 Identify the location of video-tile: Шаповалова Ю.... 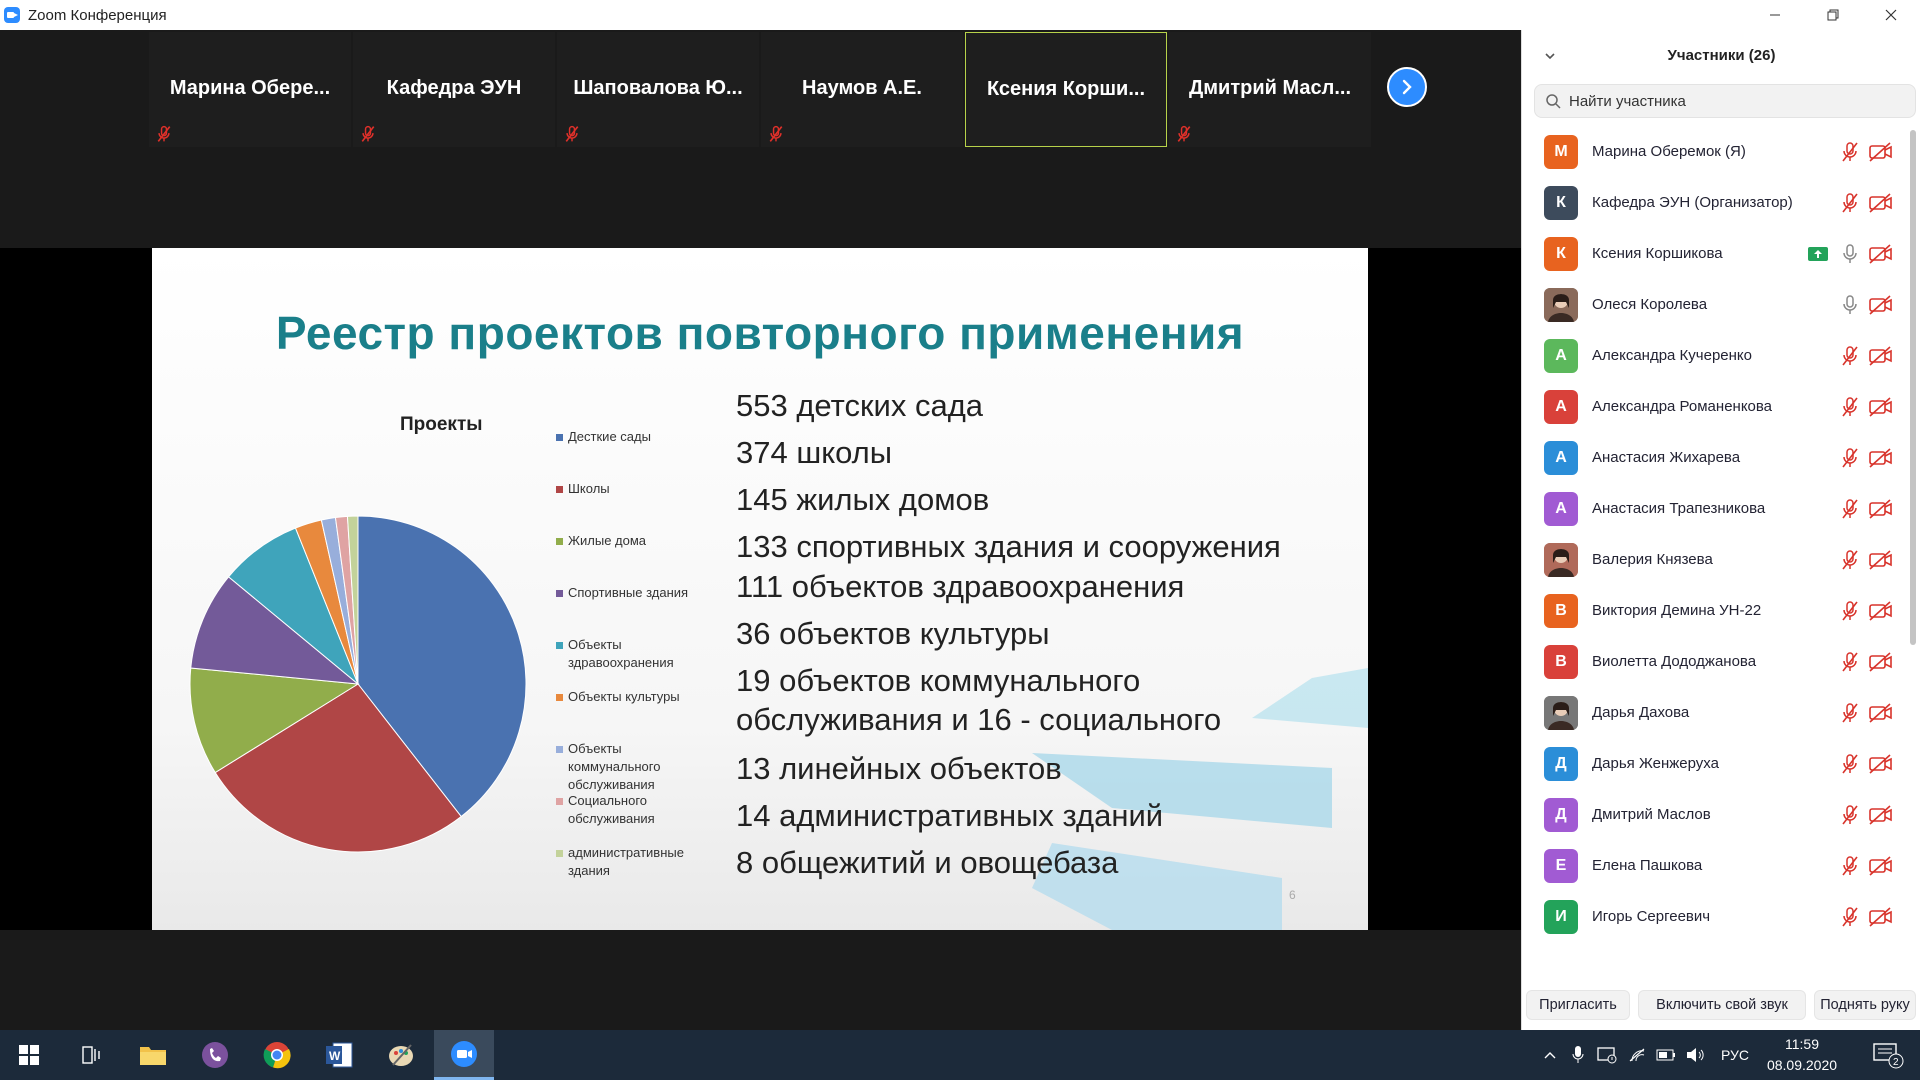
(658, 89).